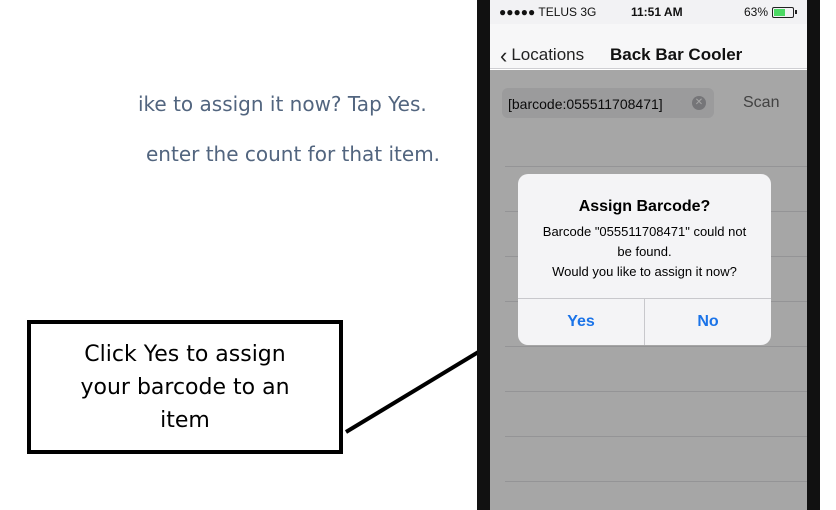 The height and width of the screenshot is (510, 836). What do you see at coordinates (282, 104) in the screenshot?
I see `instruction-line-1: ike to assign it now? Tap Yes.` at bounding box center [282, 104].